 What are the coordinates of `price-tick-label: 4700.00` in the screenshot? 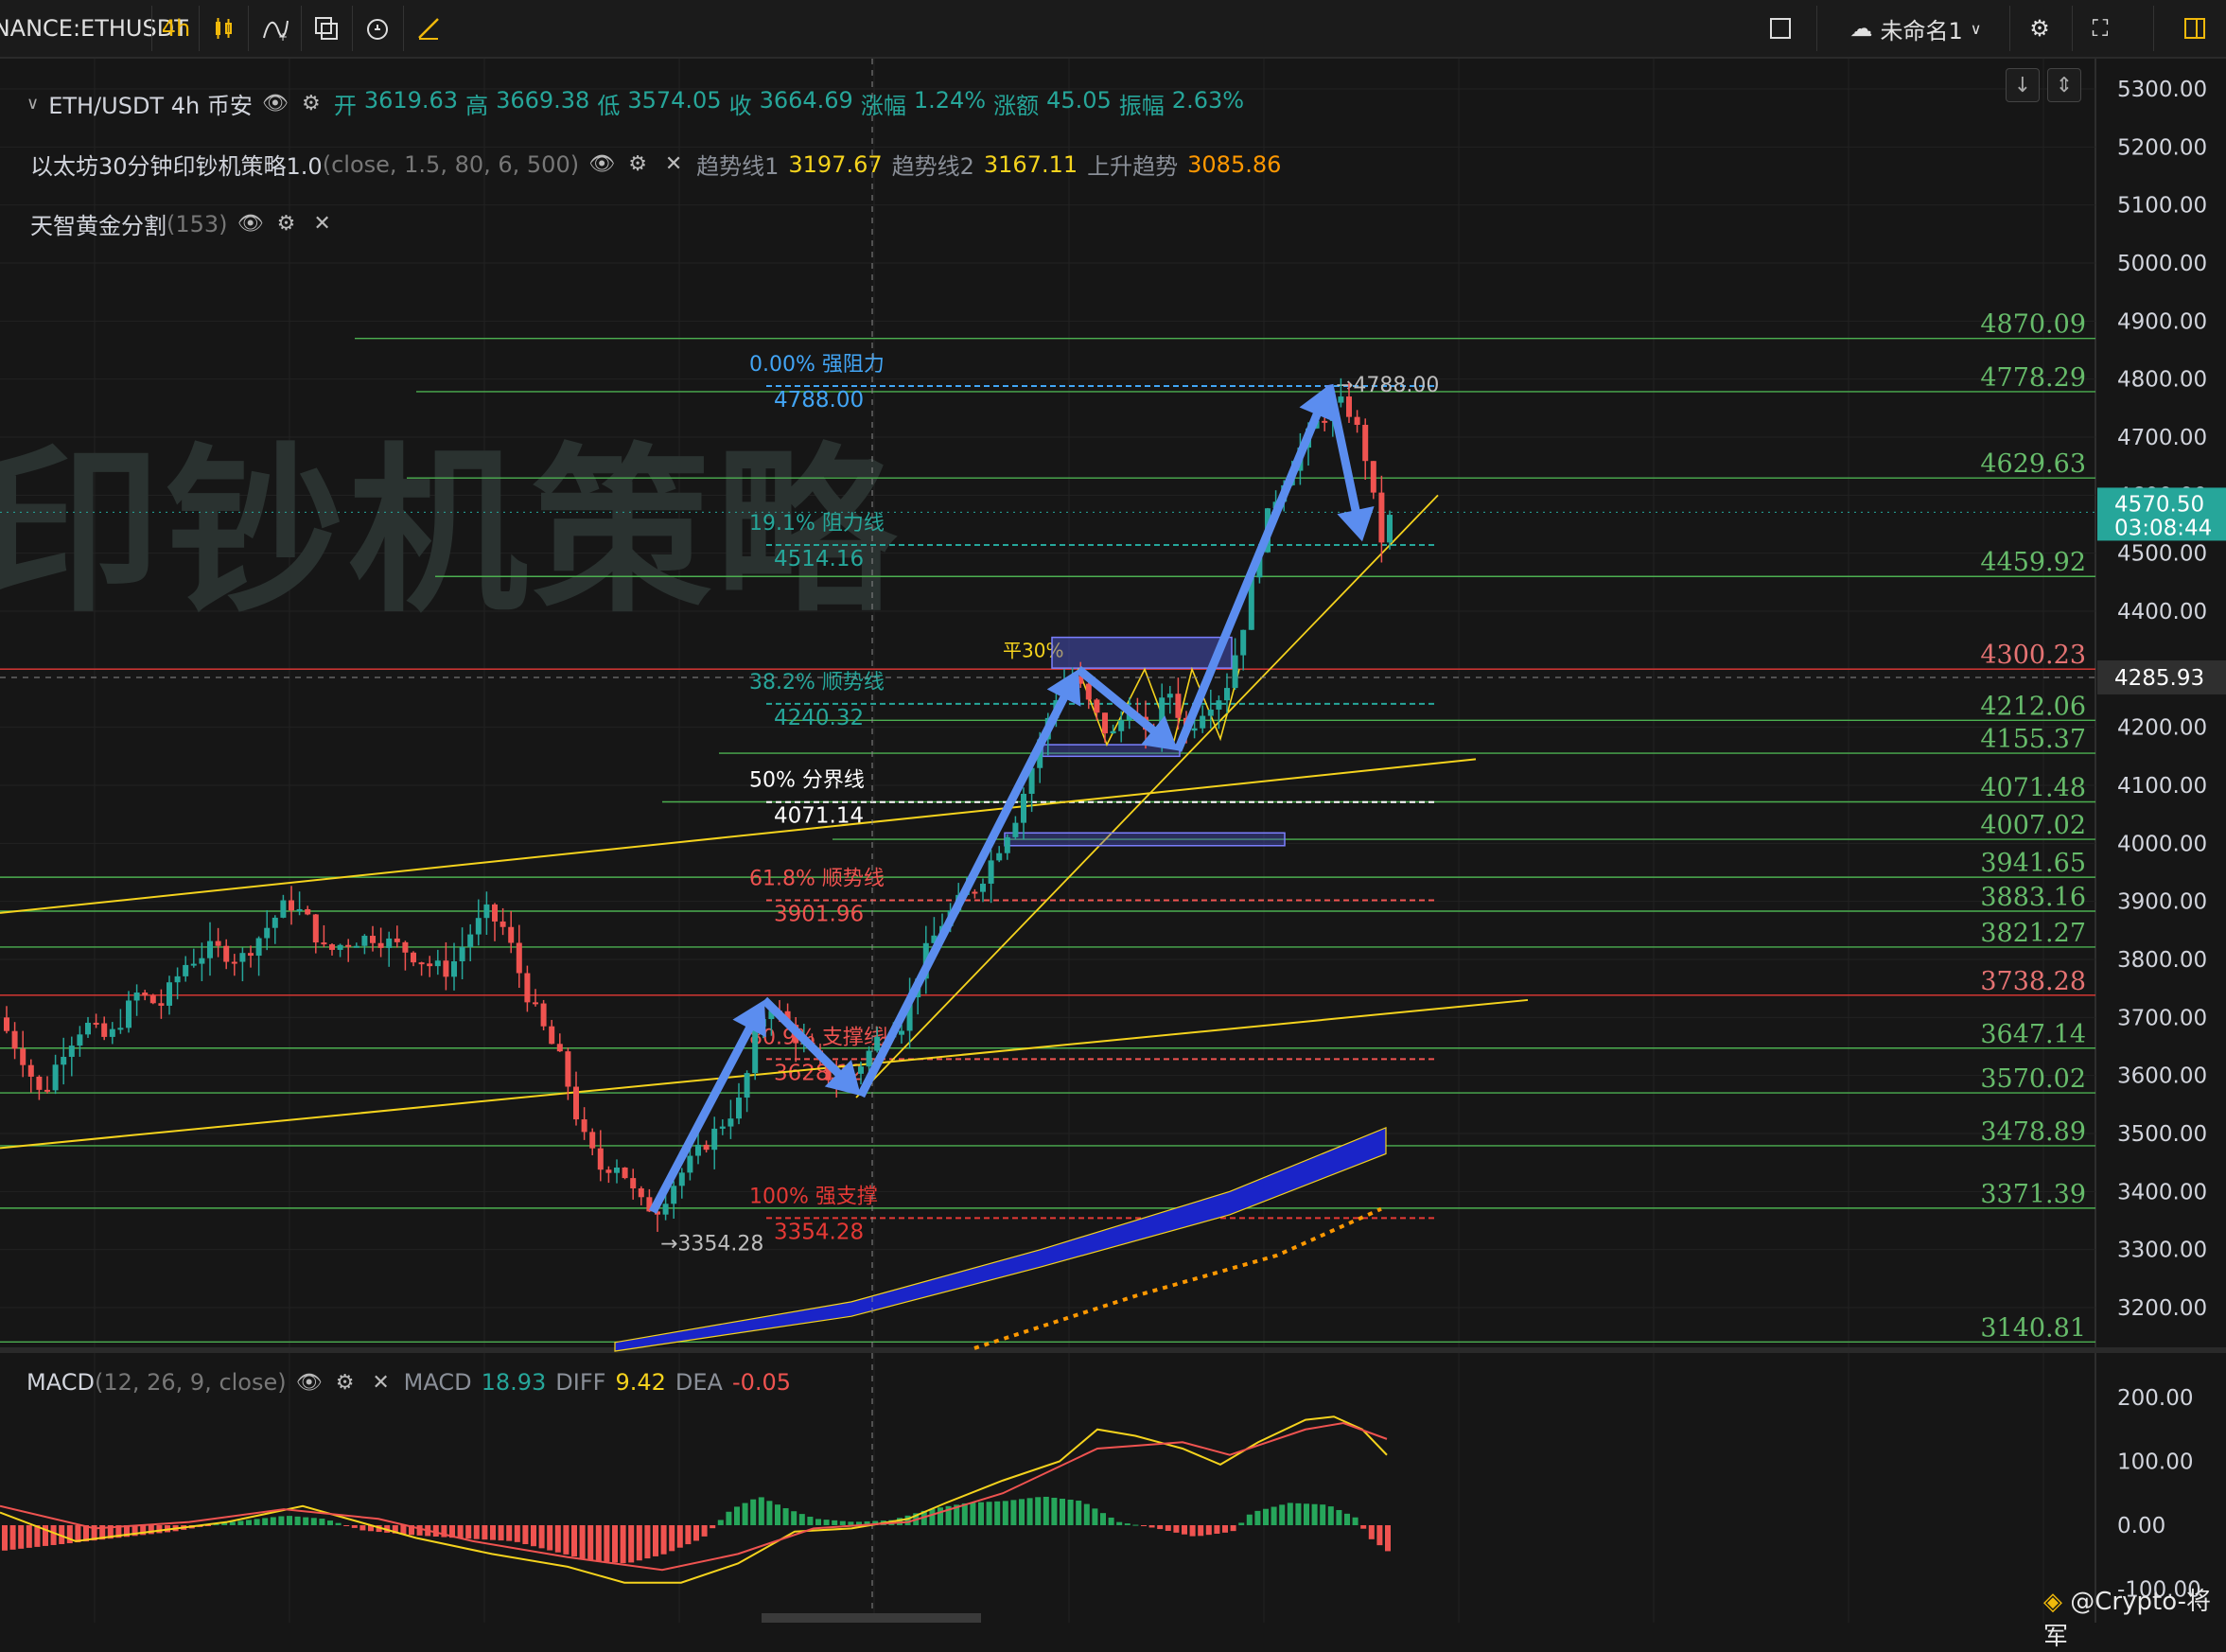 It's located at (2162, 438).